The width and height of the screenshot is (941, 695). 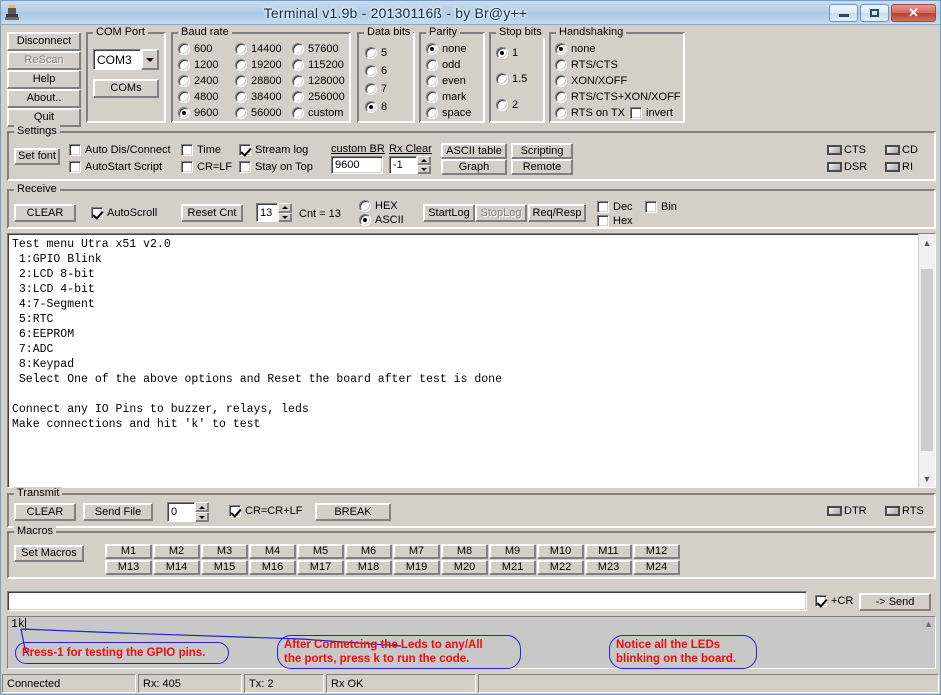 What do you see at coordinates (424, 160) in the screenshot?
I see `rx-clear-up-icon` at bounding box center [424, 160].